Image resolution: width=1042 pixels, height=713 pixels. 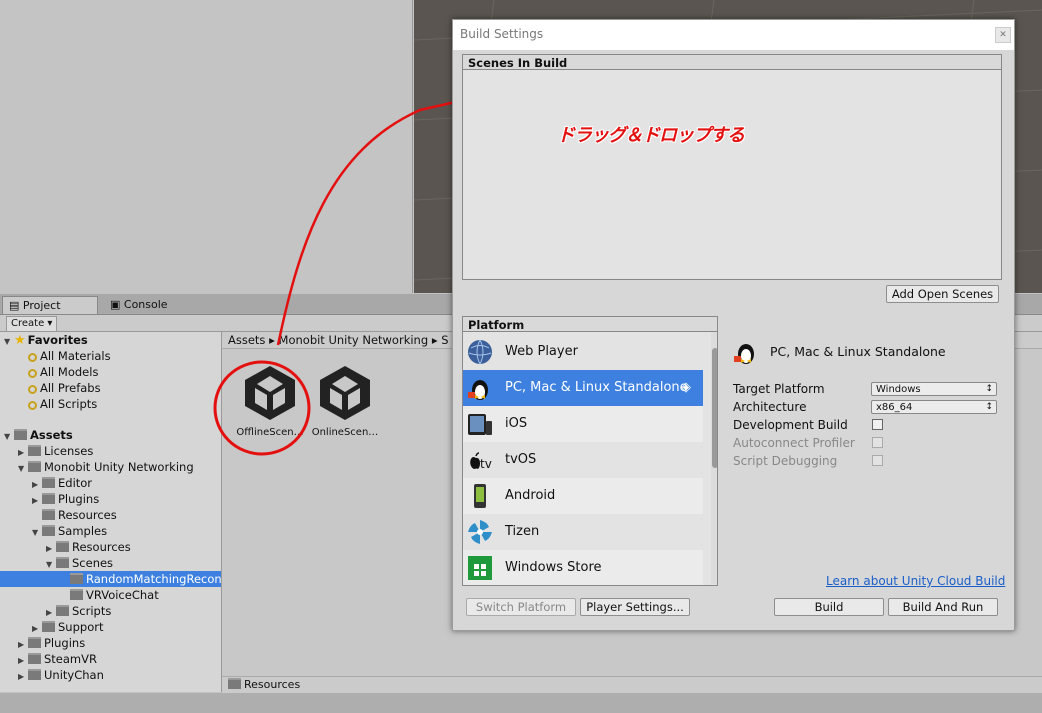 What do you see at coordinates (794, 443) in the screenshot?
I see `autoconnect-profiler-label: Autoconnect Profiler` at bounding box center [794, 443].